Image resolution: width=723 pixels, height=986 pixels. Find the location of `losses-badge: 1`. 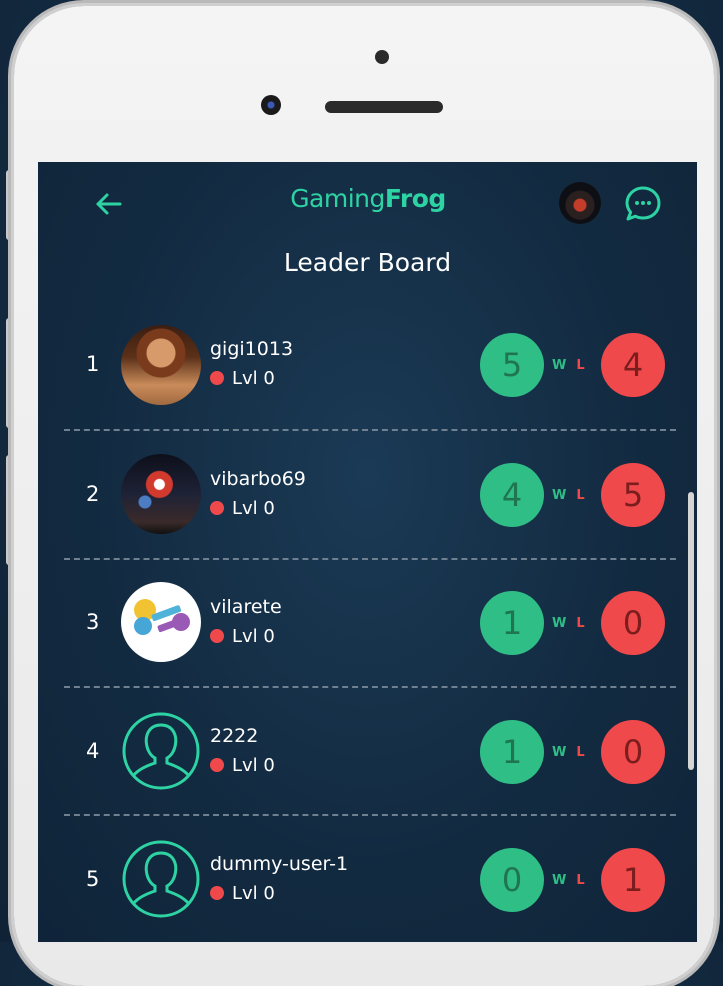

losses-badge: 1 is located at coordinates (633, 880).